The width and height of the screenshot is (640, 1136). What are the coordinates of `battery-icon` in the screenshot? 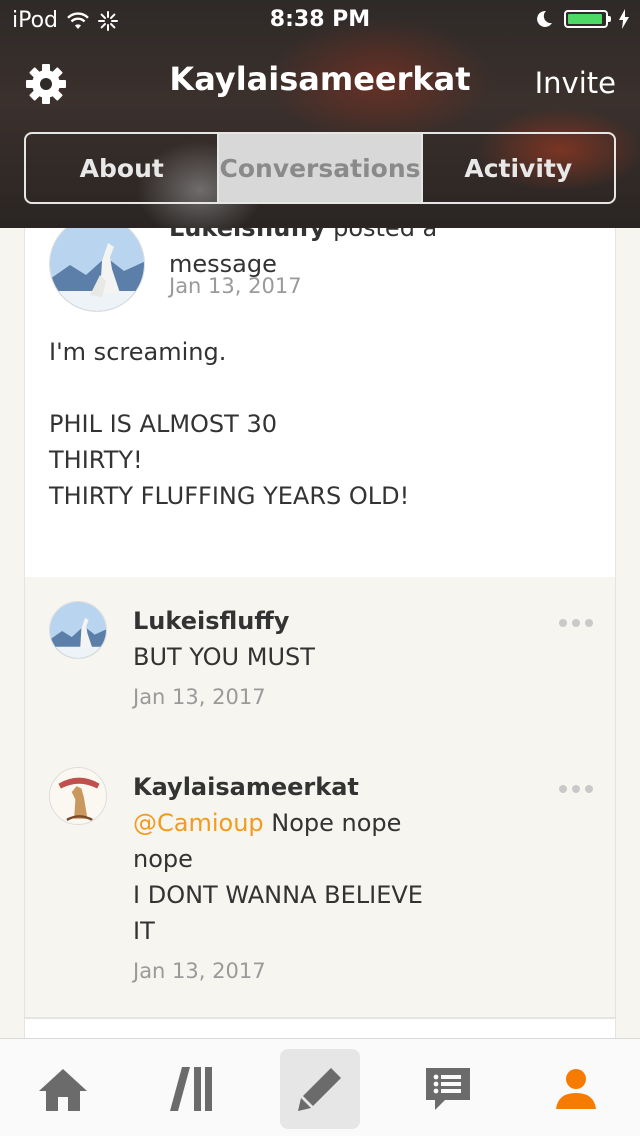 It's located at (587, 19).